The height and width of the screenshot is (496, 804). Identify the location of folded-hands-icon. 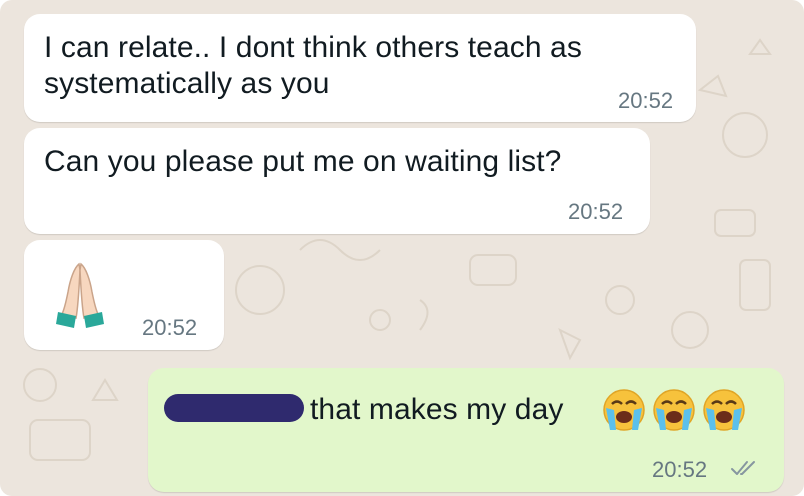
(80, 295).